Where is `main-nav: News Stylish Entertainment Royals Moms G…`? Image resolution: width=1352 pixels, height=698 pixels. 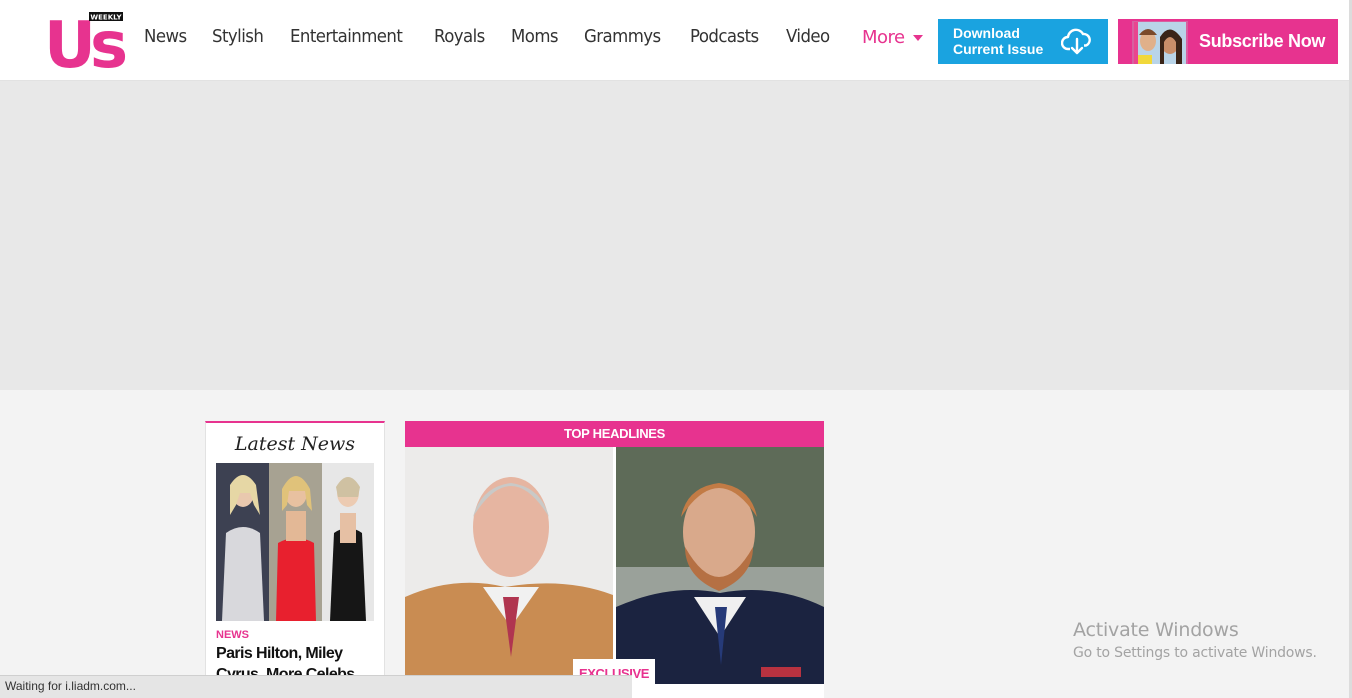
main-nav: News Stylish Entertainment Royals Moms G… is located at coordinates (500, 36).